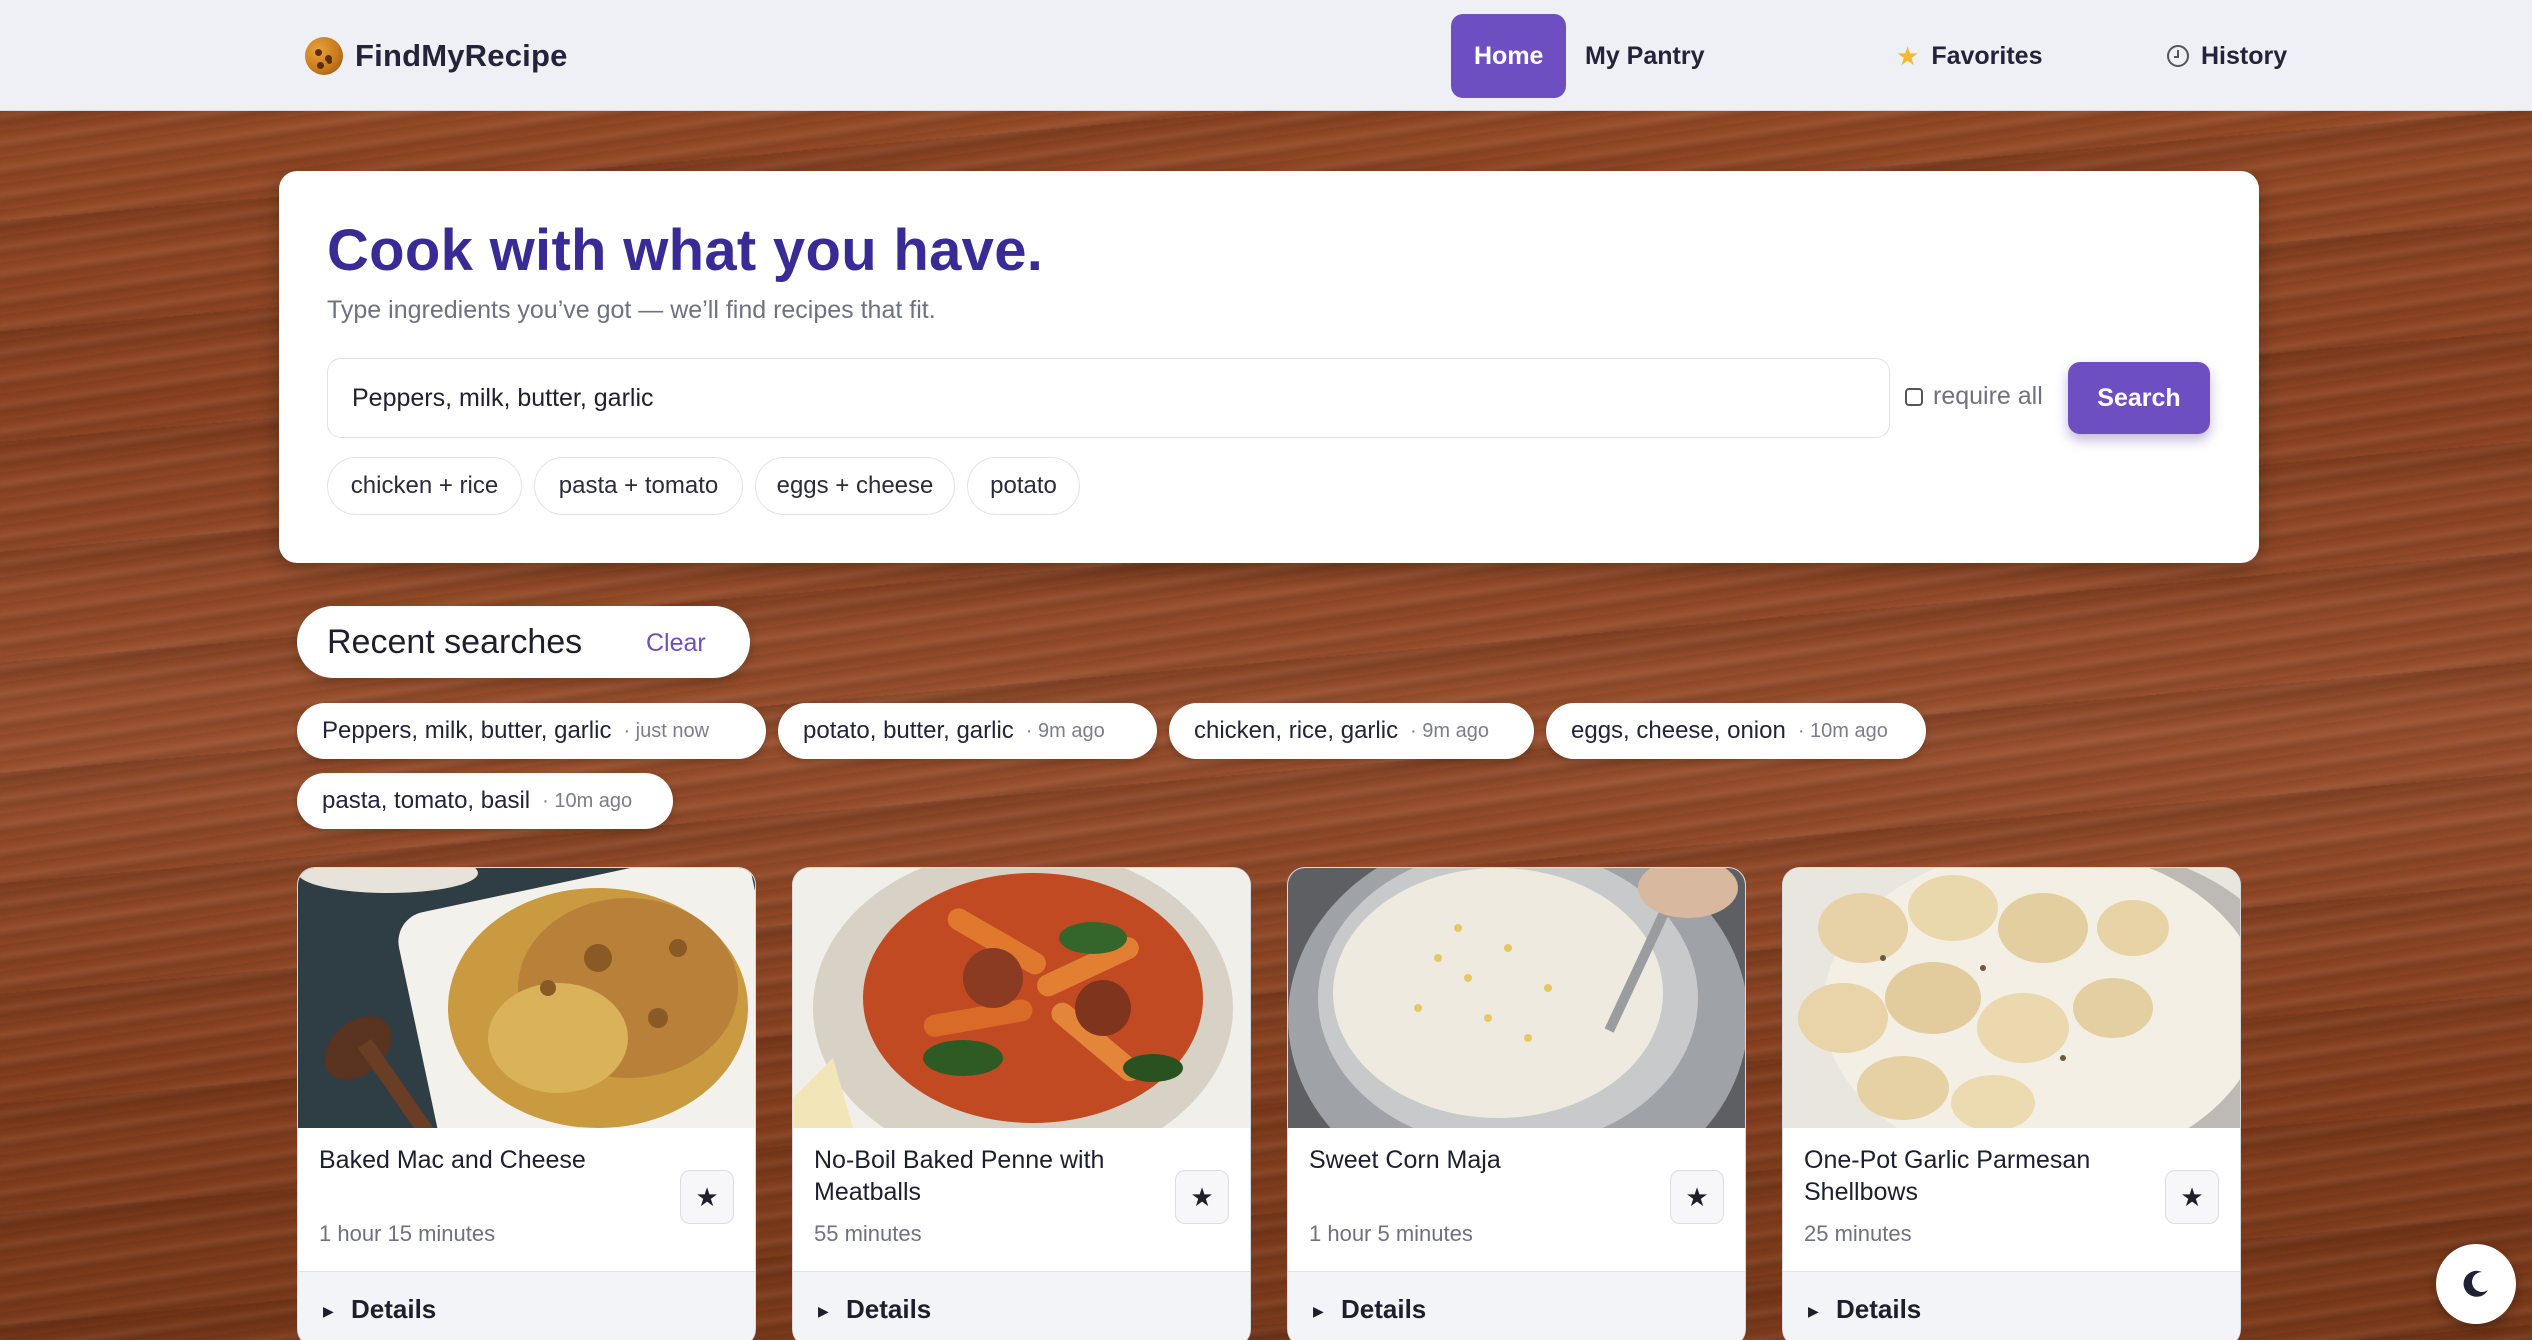 The height and width of the screenshot is (1340, 2532). I want to click on require-all-checkbox, so click(1914, 396).